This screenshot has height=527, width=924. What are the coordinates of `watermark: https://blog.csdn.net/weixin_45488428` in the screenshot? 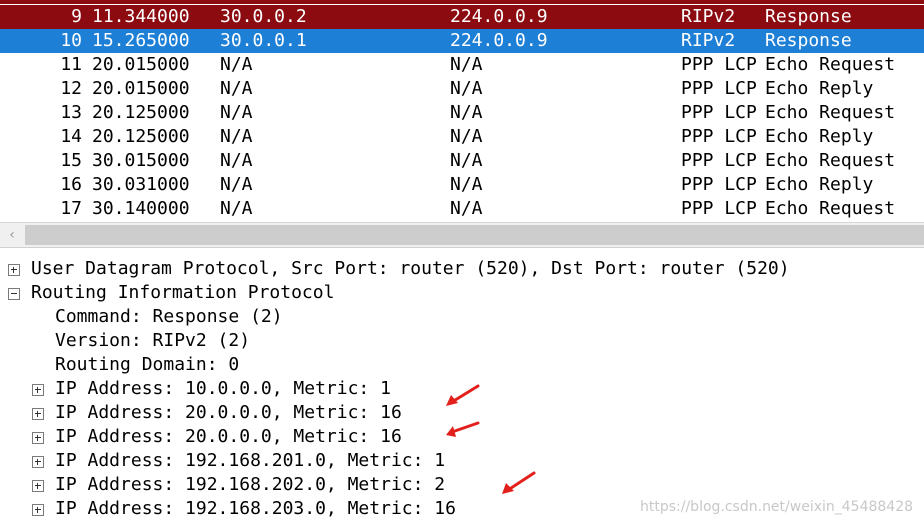 It's located at (777, 507).